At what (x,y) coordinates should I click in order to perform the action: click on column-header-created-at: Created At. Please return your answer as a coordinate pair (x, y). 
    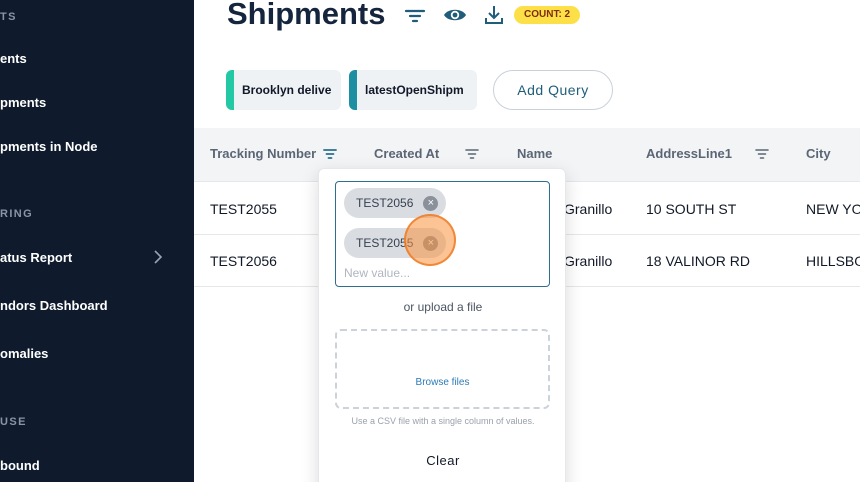
    Looking at the image, I should click on (406, 153).